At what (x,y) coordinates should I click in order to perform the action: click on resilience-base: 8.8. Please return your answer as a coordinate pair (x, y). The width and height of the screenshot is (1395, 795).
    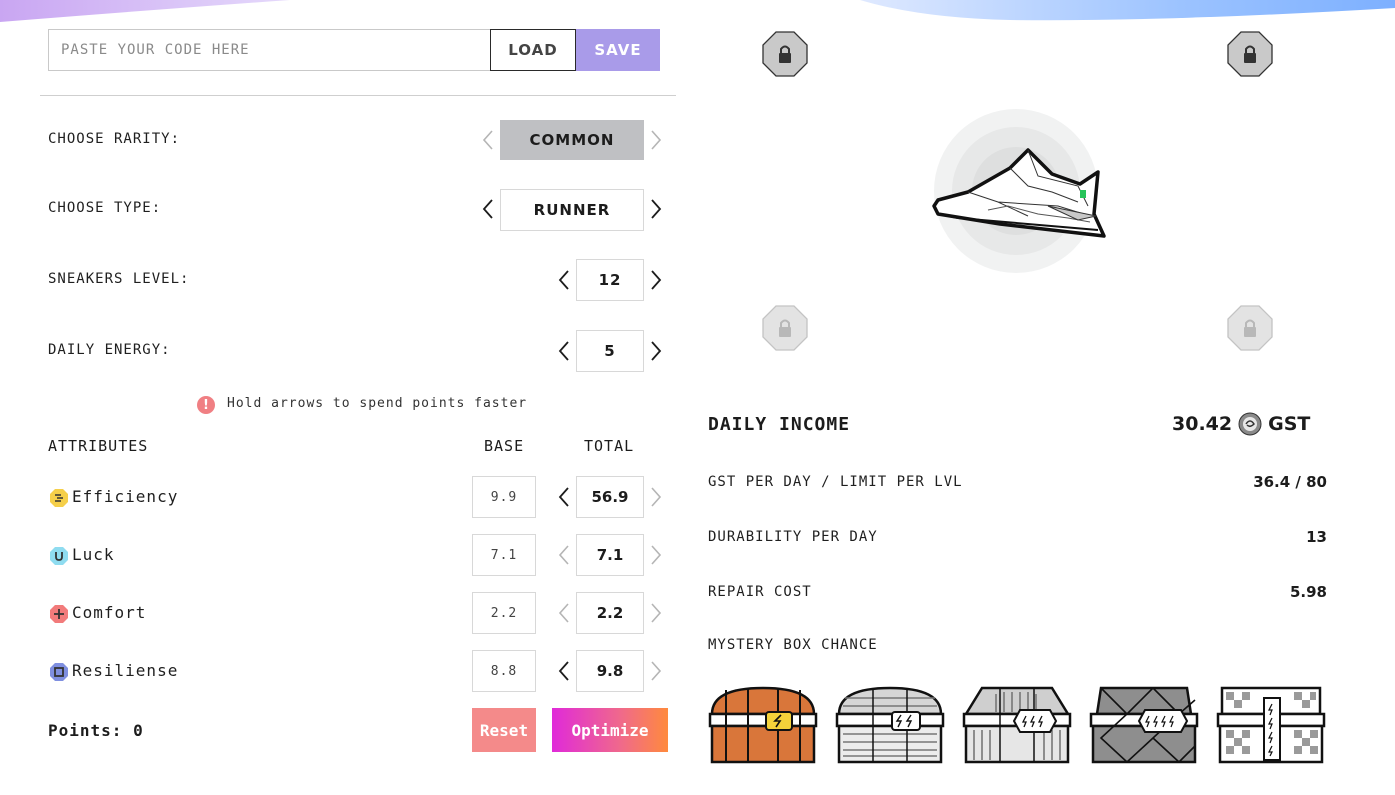
    Looking at the image, I should click on (504, 671).